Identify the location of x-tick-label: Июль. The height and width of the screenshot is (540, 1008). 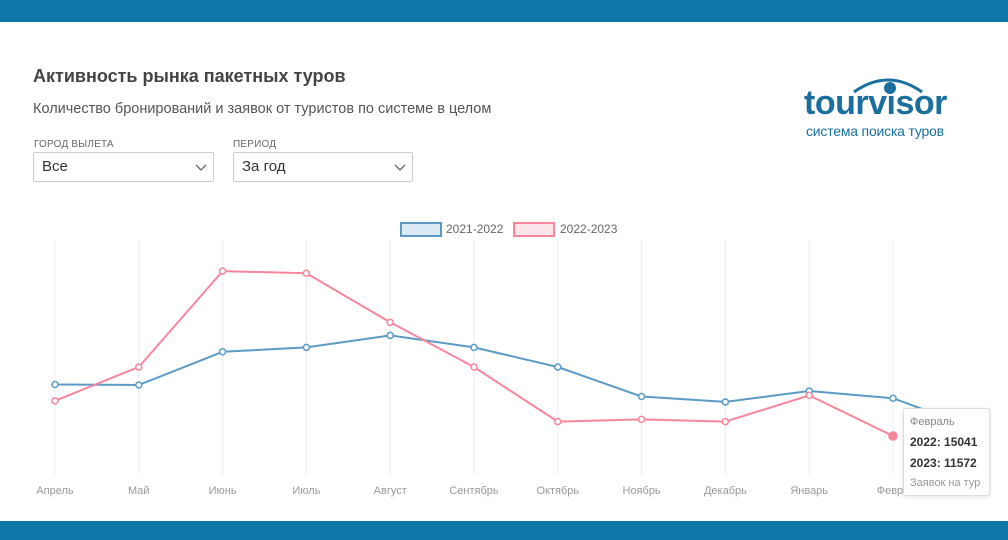
(306, 491).